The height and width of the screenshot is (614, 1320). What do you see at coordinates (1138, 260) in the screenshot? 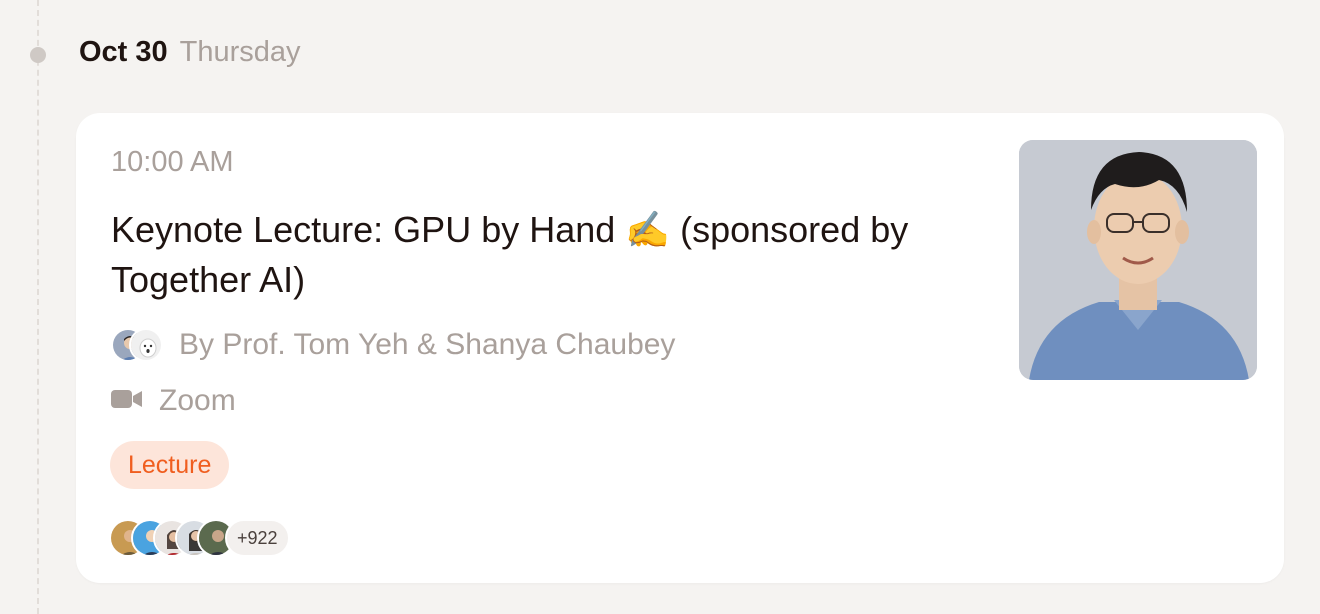
I see `speaker-photo` at bounding box center [1138, 260].